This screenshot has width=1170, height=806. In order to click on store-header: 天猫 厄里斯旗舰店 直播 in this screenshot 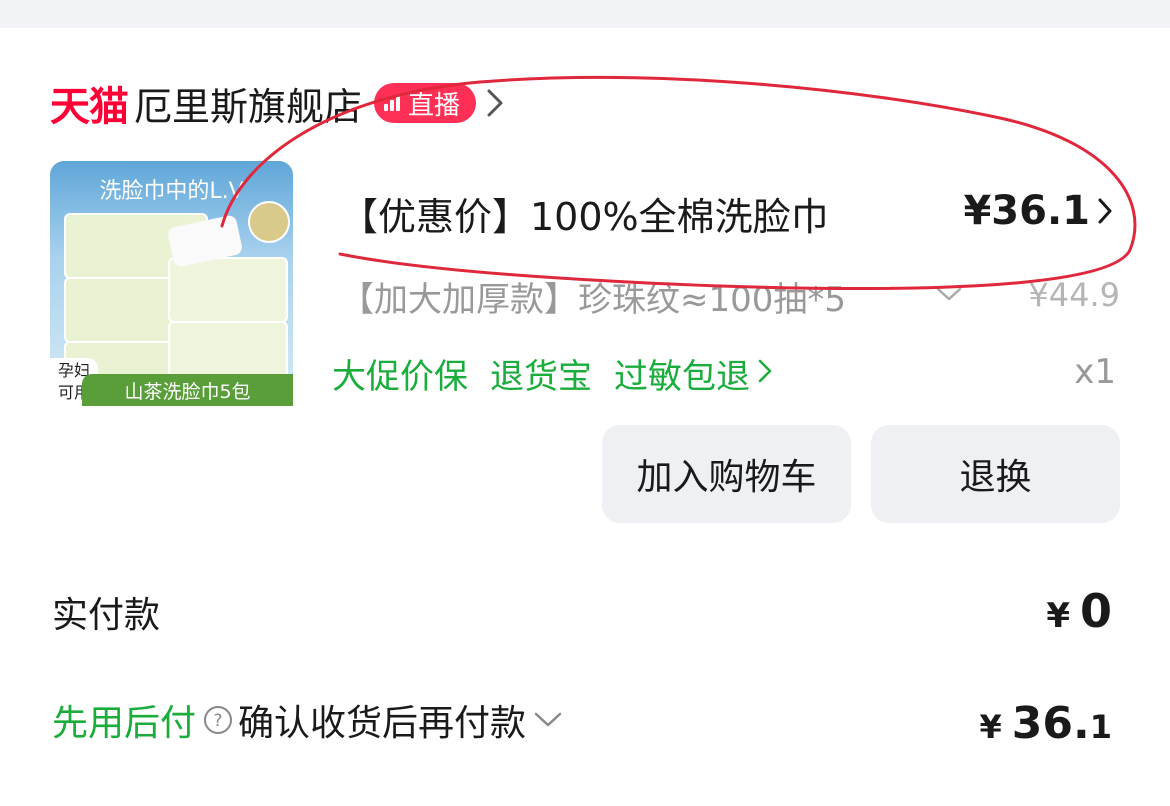, I will do `click(277, 103)`.